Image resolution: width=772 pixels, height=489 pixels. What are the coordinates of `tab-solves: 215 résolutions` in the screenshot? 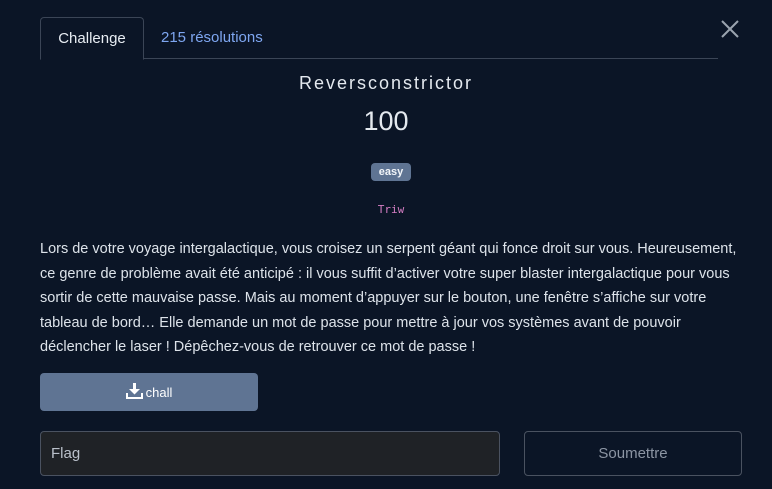 It's located at (212, 38).